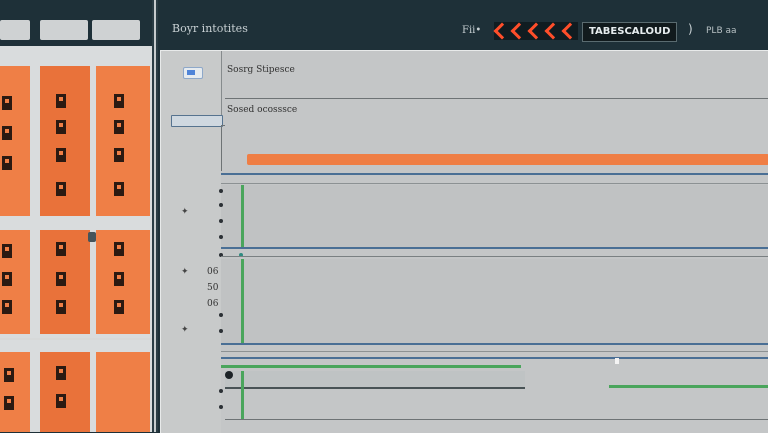 The height and width of the screenshot is (433, 768). Describe the element at coordinates (375, 380) in the screenshot. I see `slider-track` at that location.